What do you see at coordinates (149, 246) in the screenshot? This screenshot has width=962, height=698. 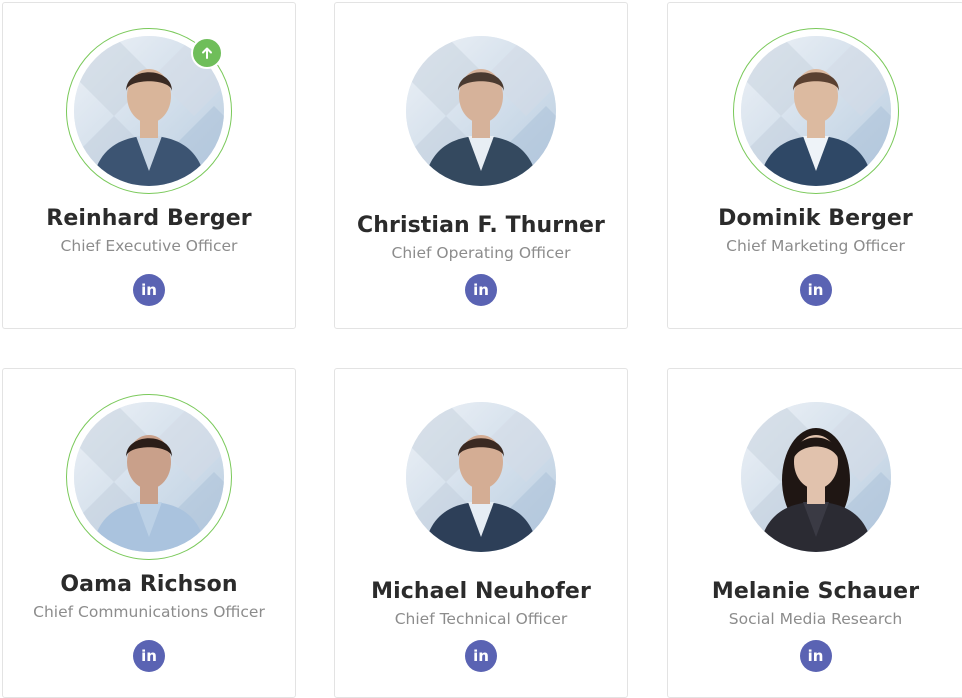 I see `member-title: Chief Executive Officer` at bounding box center [149, 246].